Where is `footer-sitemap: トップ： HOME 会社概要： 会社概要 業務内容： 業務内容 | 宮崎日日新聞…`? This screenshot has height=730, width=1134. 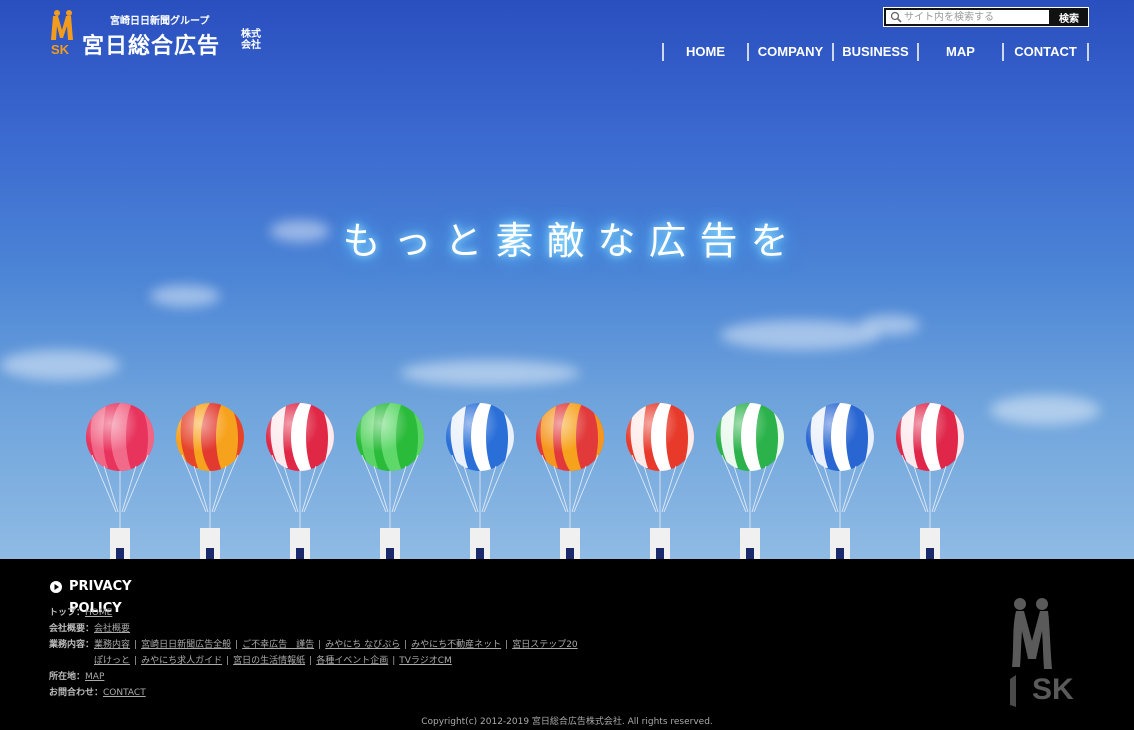 footer-sitemap: トップ： HOME 会社概要： 会社概要 業務内容： 業務内容 | 宮崎日日新聞… is located at coordinates (313, 653).